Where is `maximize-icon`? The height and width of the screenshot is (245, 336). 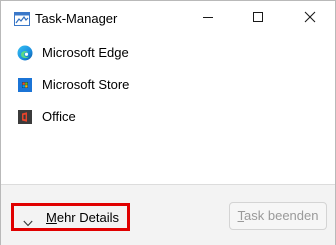
maximize-icon is located at coordinates (258, 19).